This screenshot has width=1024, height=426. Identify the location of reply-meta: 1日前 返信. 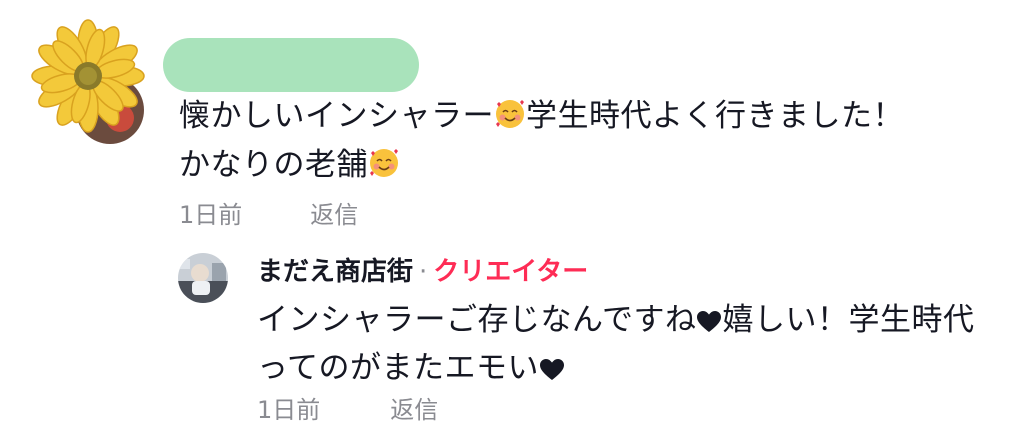
(347, 410).